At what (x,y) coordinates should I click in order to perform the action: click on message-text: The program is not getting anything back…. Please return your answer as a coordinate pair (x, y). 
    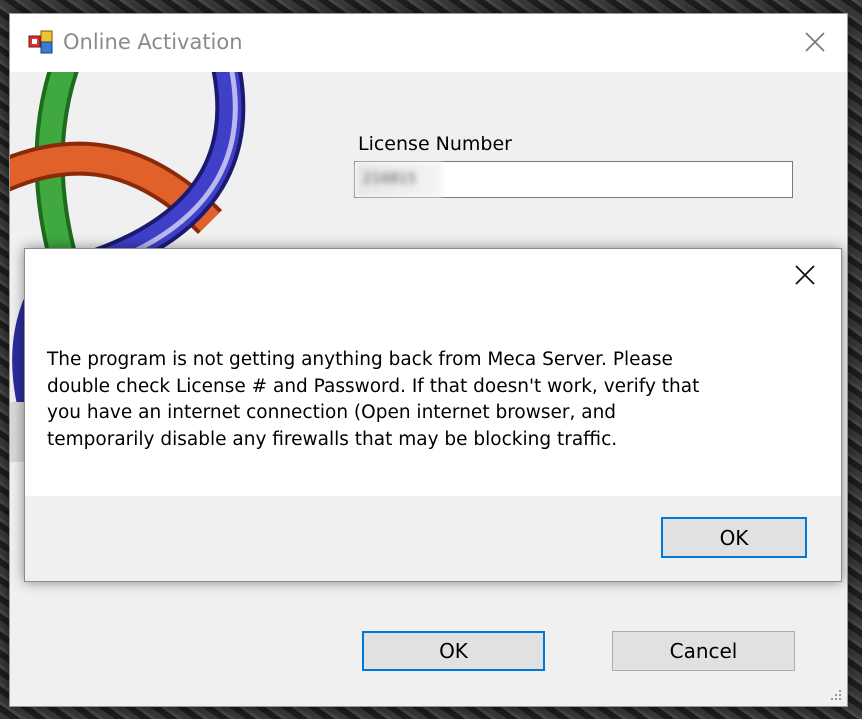
    Looking at the image, I should click on (373, 399).